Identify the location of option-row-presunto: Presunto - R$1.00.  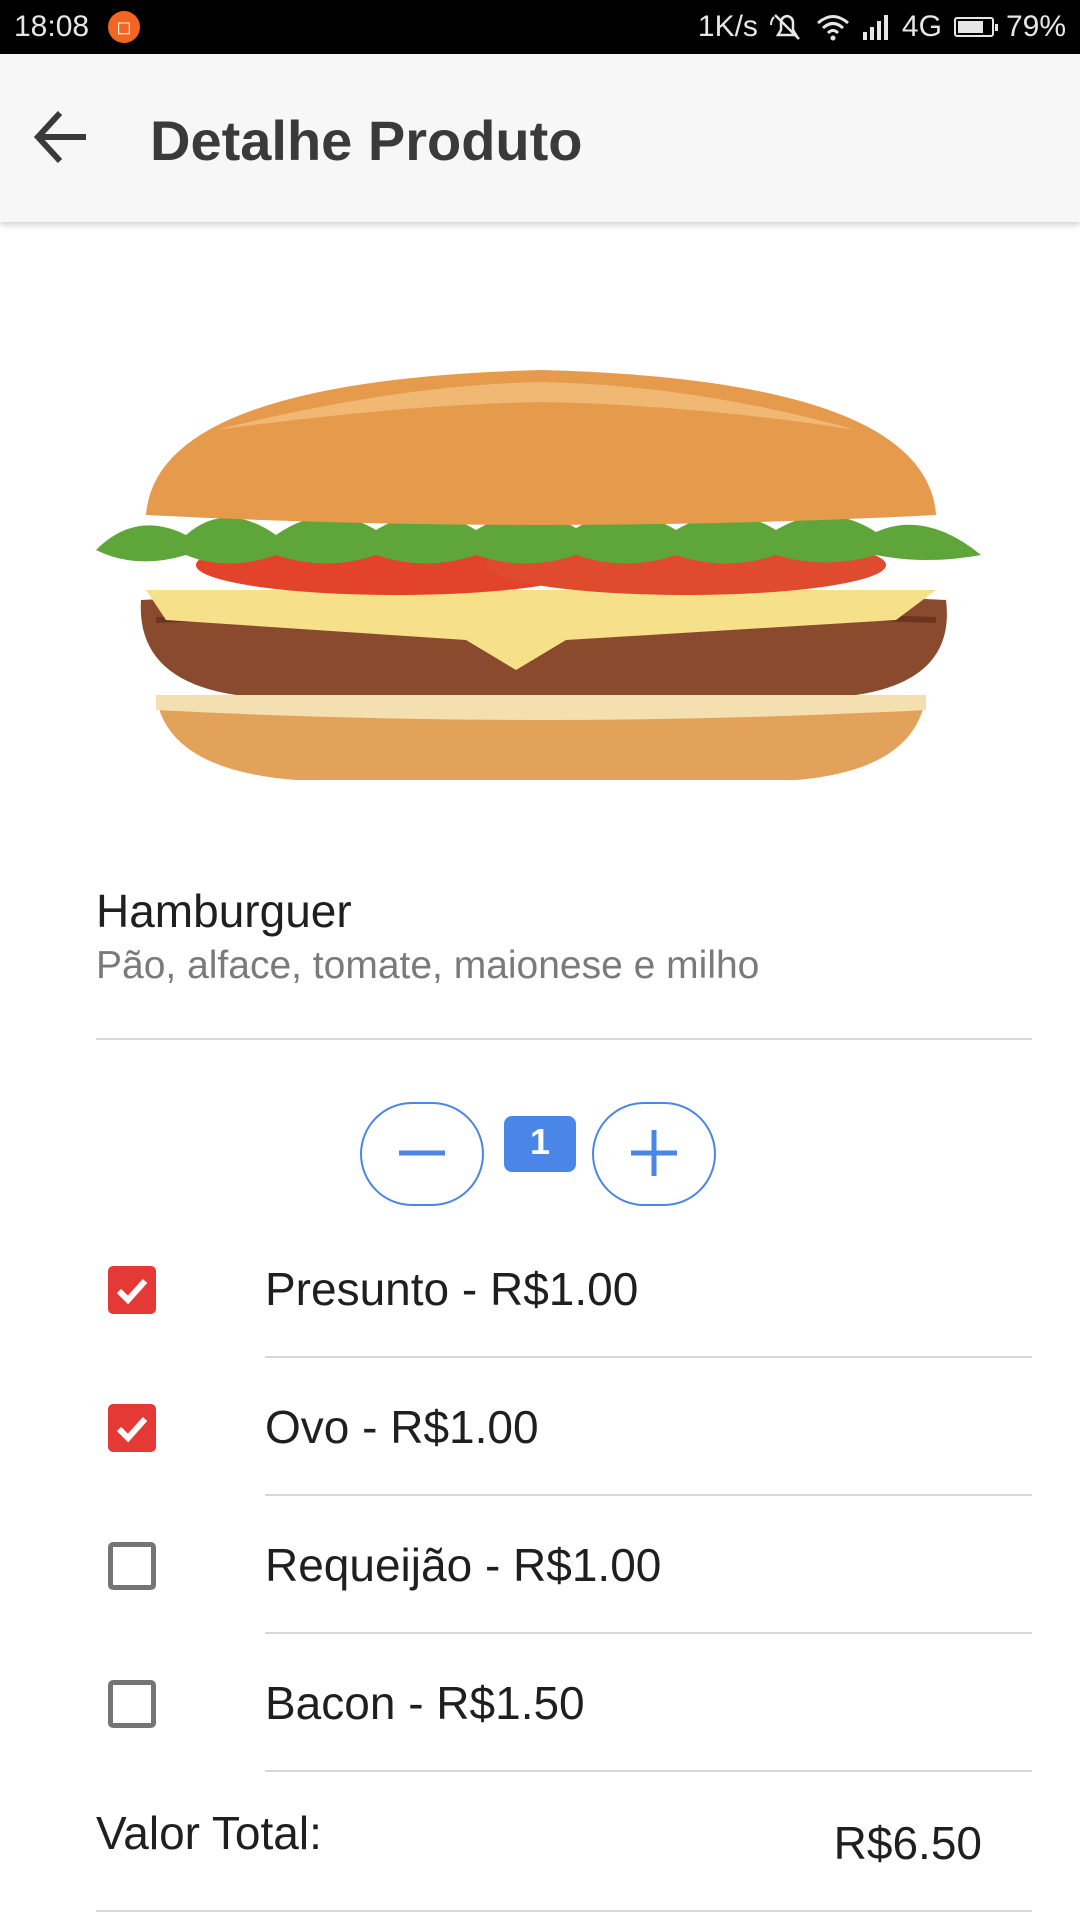
(540, 1289).